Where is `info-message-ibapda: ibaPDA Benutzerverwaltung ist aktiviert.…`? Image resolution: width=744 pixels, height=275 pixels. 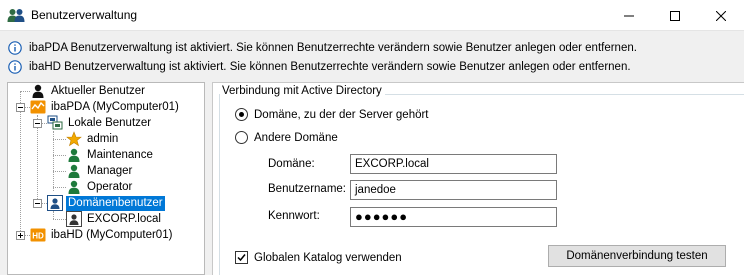
info-message-ibapda: ibaPDA Benutzerverwaltung ist aktiviert.… is located at coordinates (322, 48).